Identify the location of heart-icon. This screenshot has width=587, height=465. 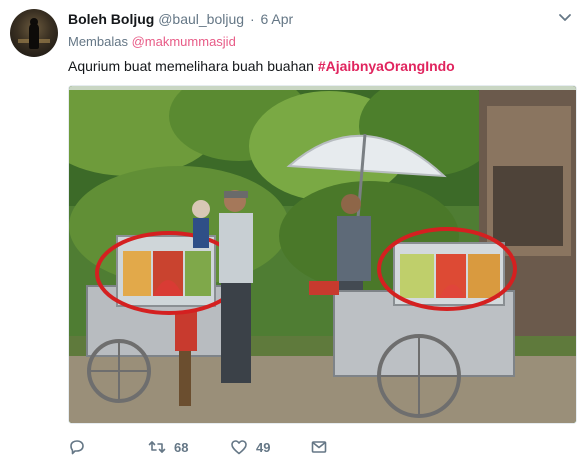
(239, 447).